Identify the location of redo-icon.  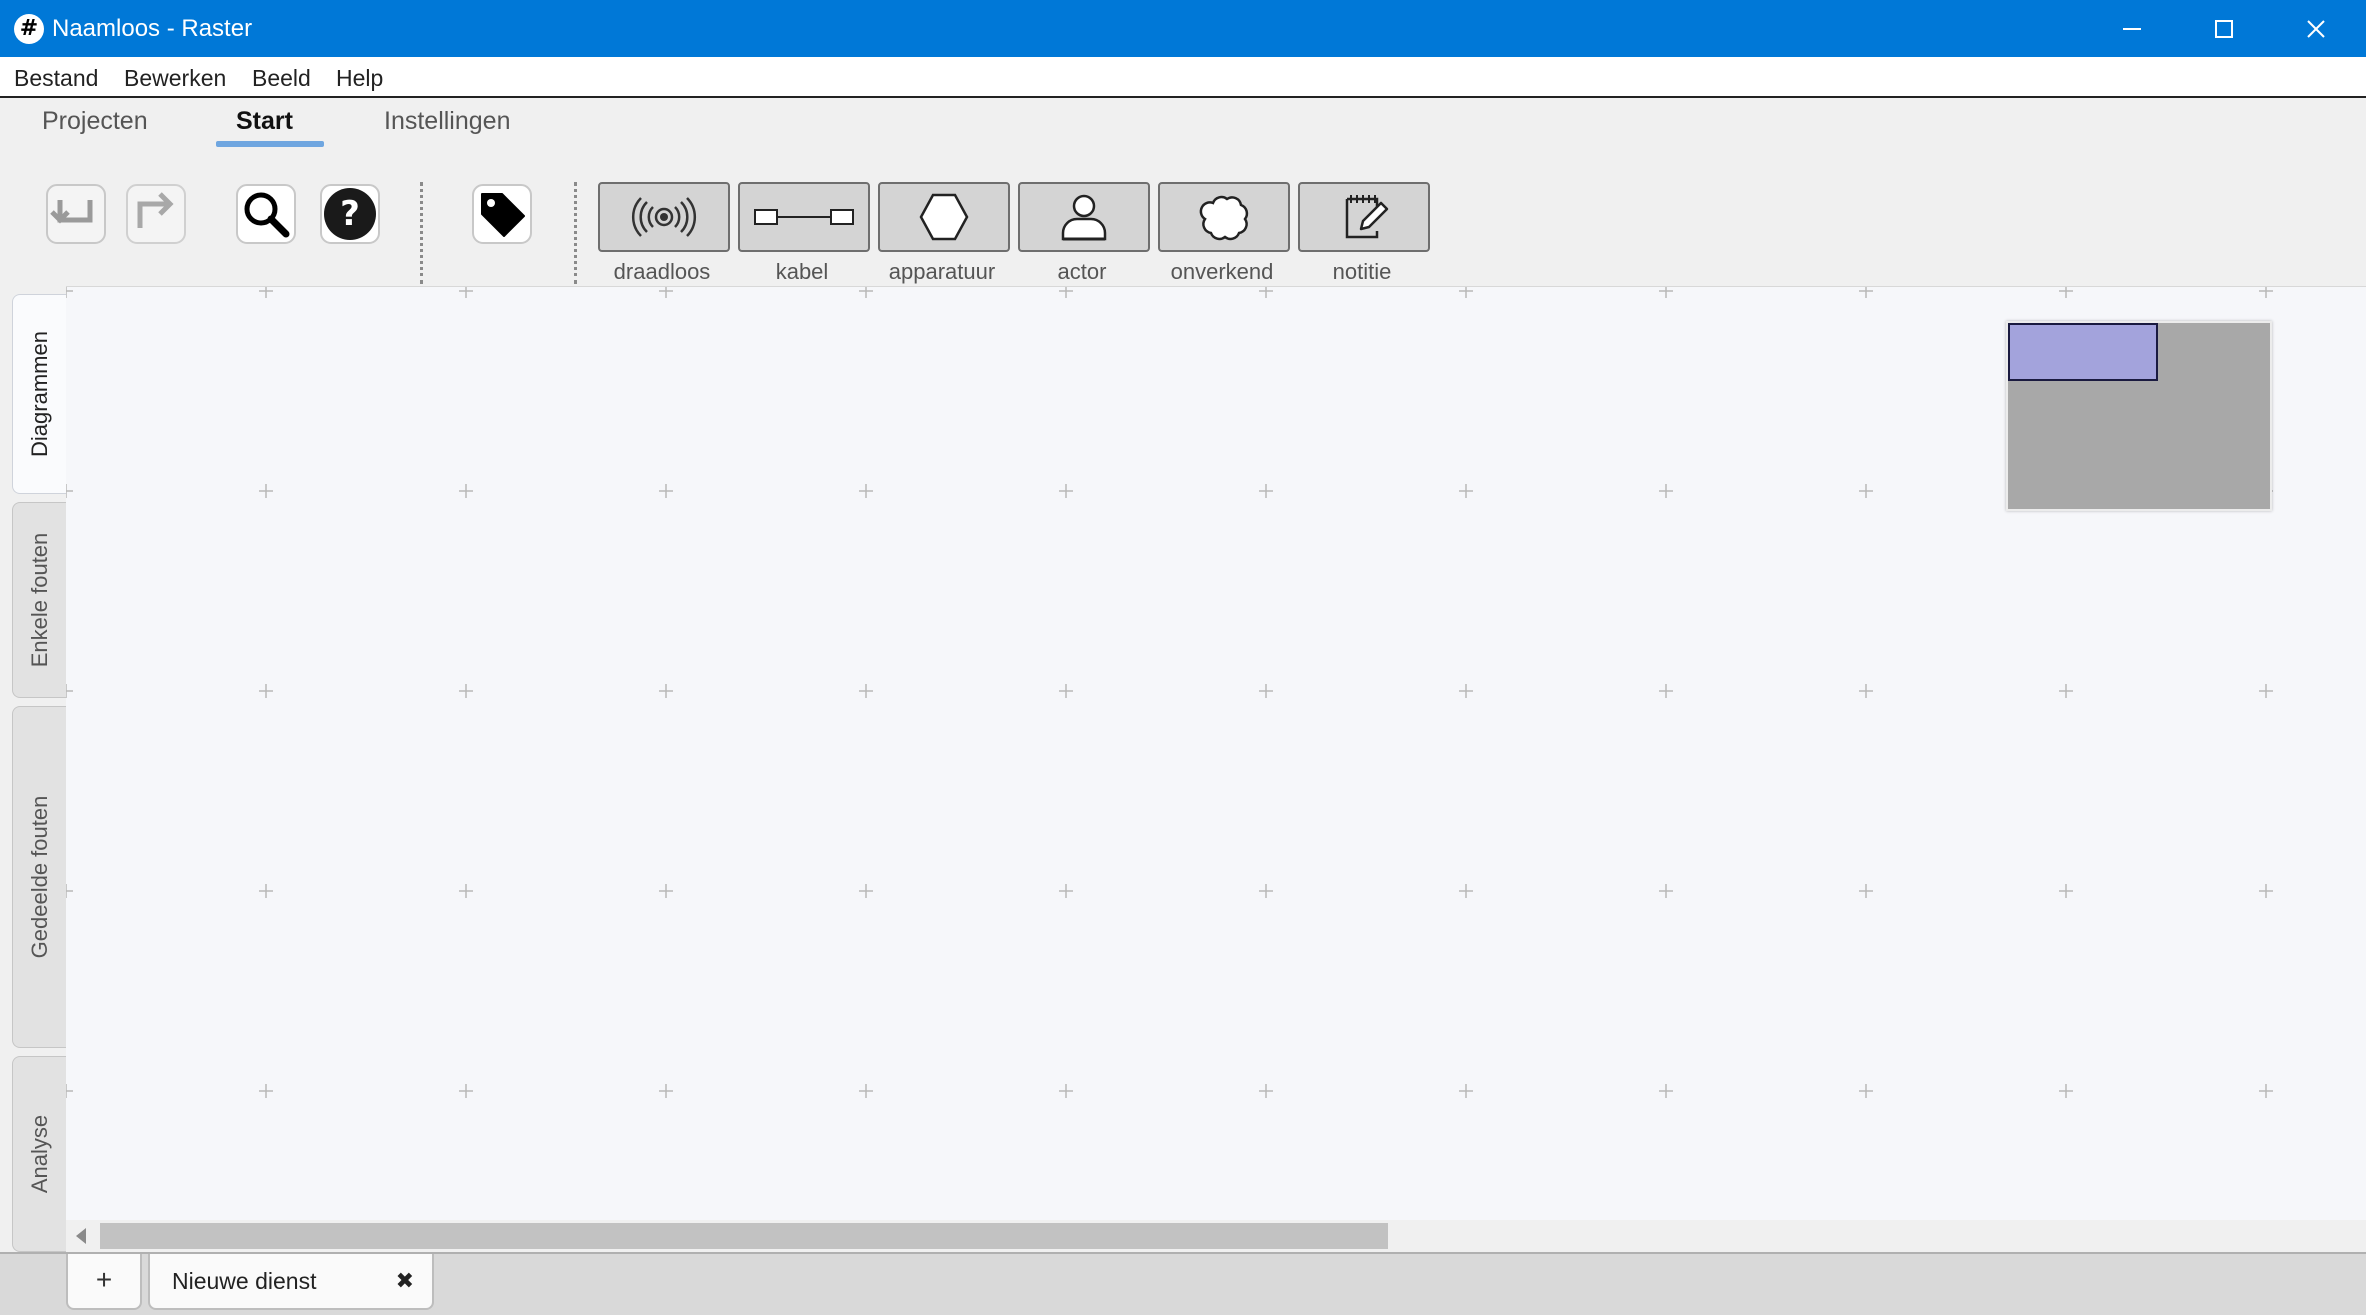
(156, 214).